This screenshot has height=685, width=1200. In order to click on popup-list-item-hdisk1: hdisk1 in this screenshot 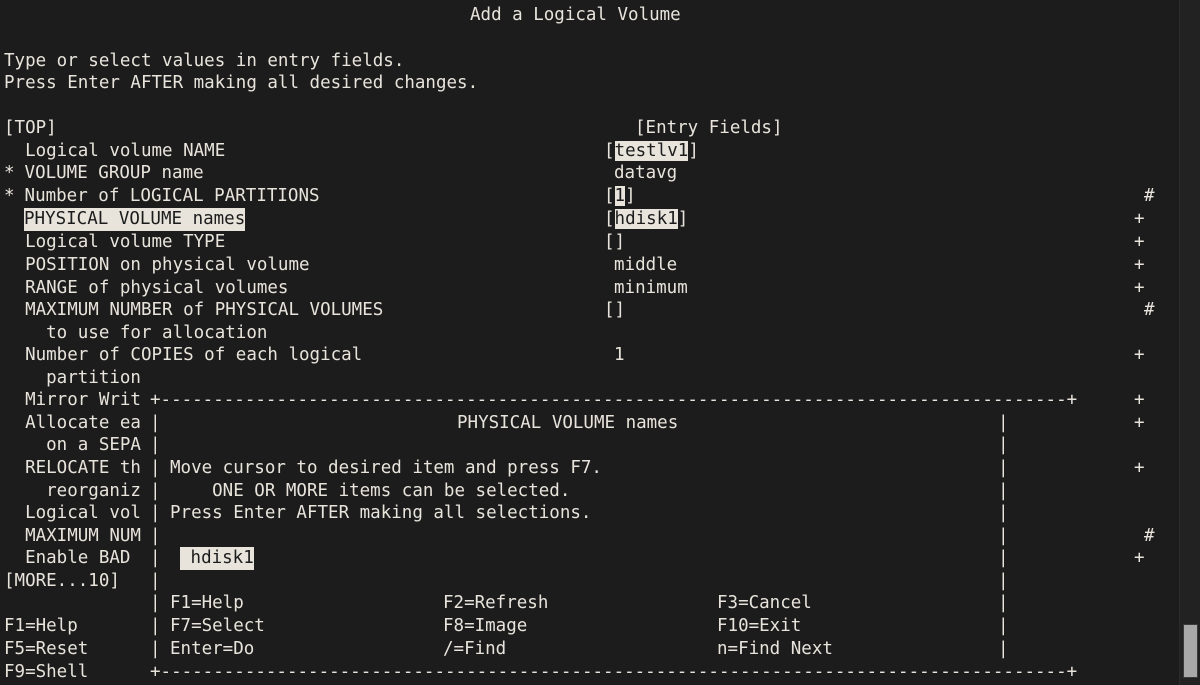, I will do `click(217, 558)`.